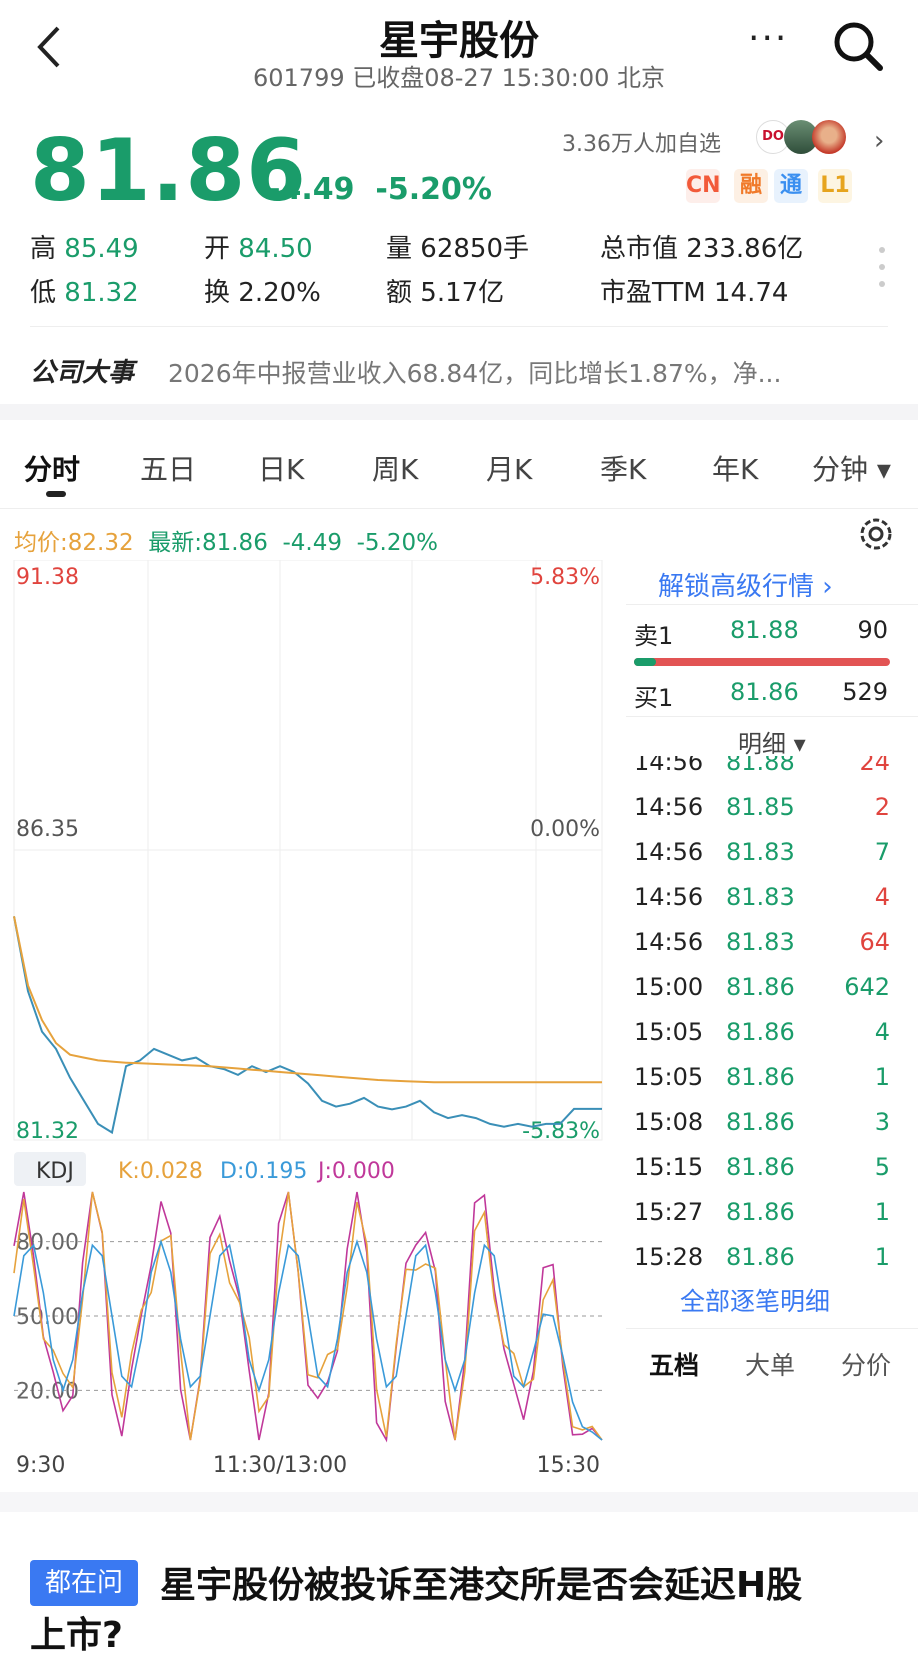 This screenshot has width=918, height=1658. Describe the element at coordinates (768, 38) in the screenshot. I see `more-icon: ···` at that location.